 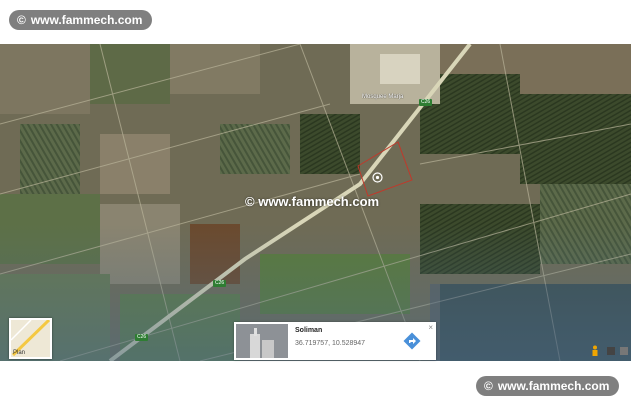 What do you see at coordinates (330, 343) in the screenshot?
I see `location-coordinates: 36.719757, 10.528947` at bounding box center [330, 343].